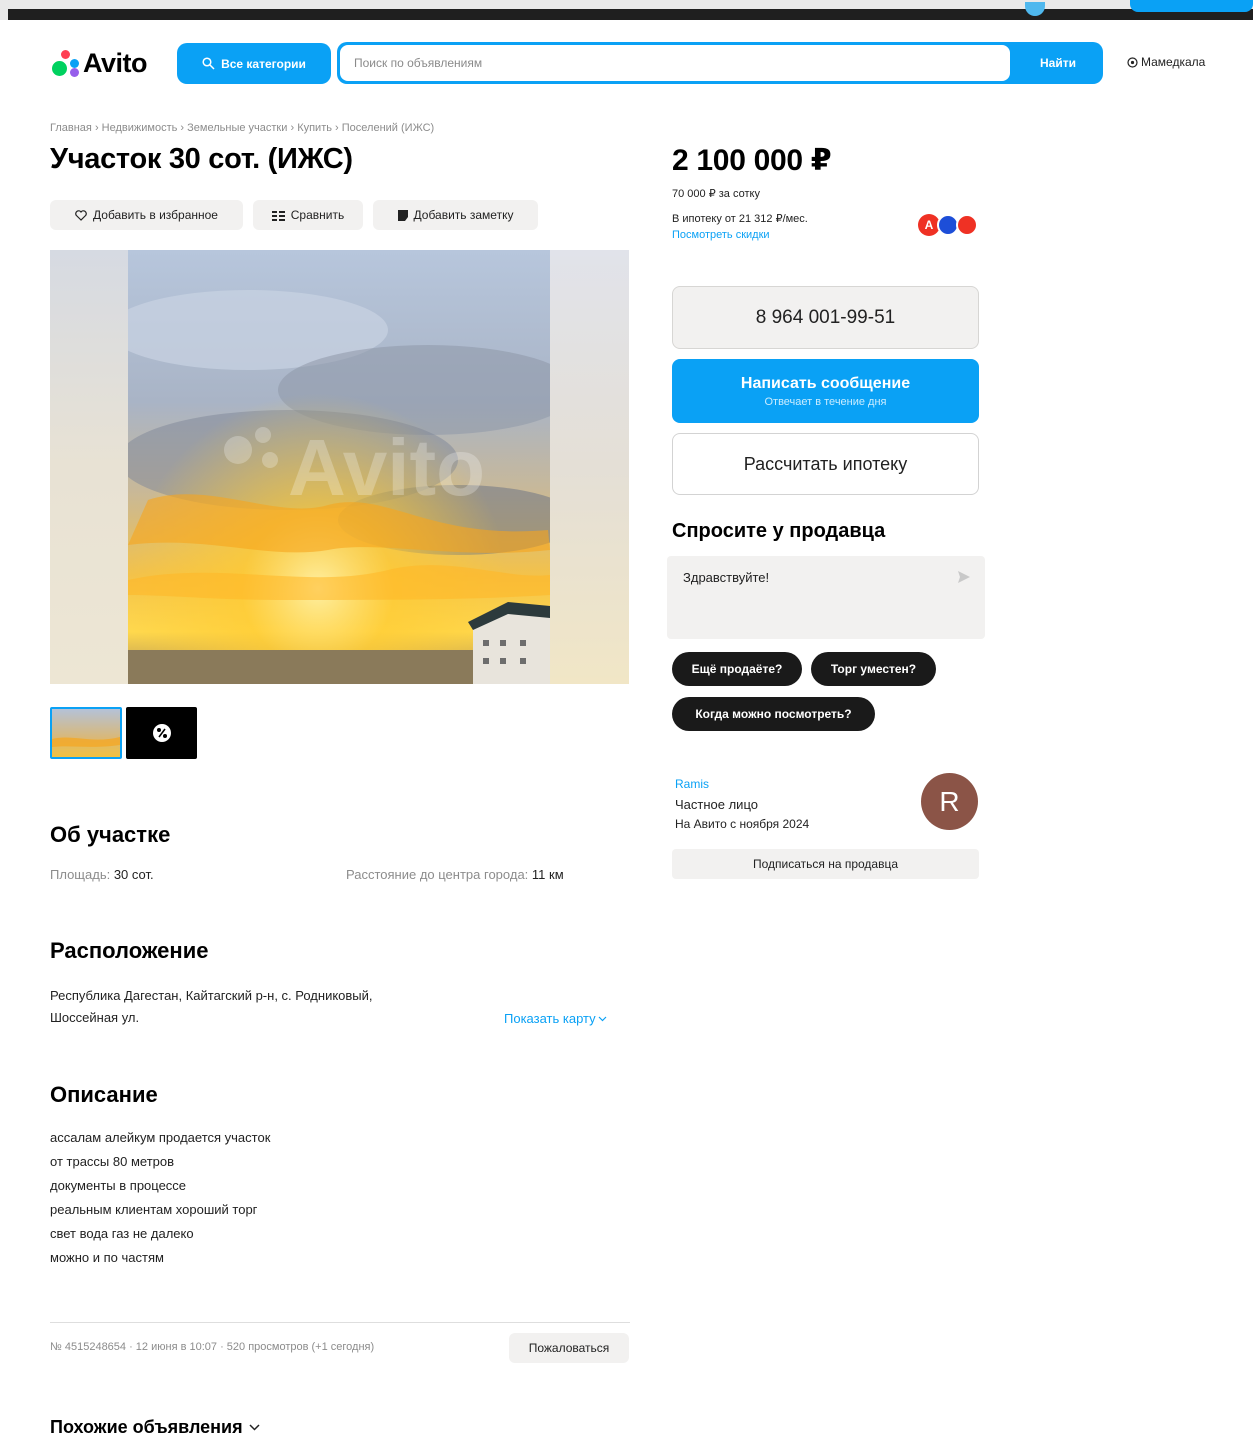  I want to click on thumbnail-360-tour, so click(161, 733).